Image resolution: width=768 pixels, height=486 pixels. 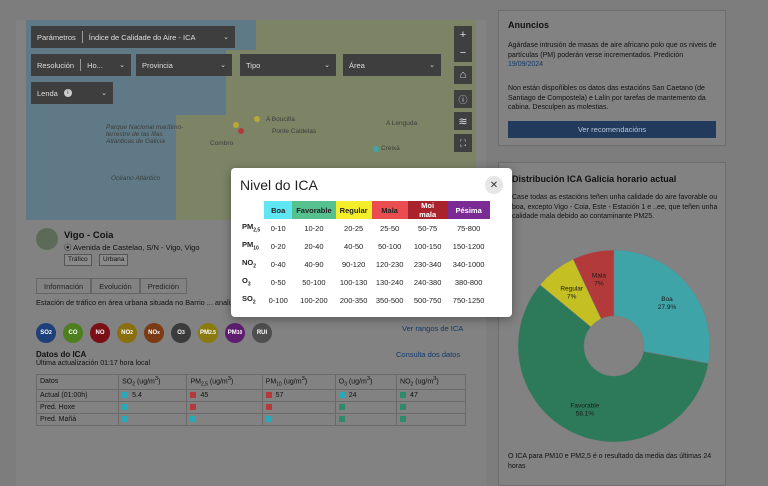 What do you see at coordinates (494, 185) in the screenshot?
I see `close-icon: ✕` at bounding box center [494, 185].